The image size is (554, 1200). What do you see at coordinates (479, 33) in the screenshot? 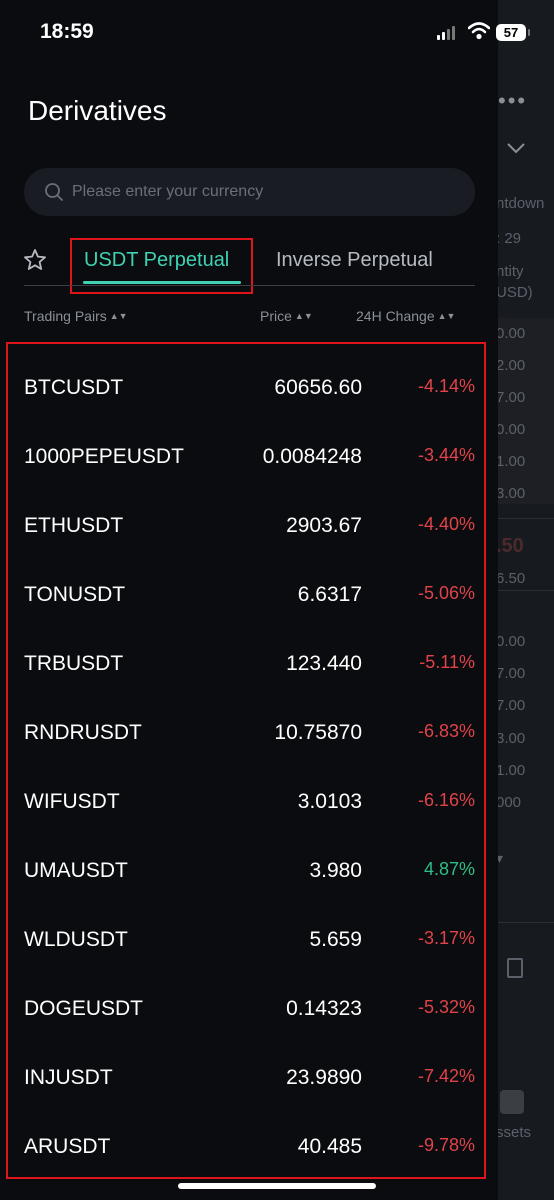
I see `wifi-icon` at bounding box center [479, 33].